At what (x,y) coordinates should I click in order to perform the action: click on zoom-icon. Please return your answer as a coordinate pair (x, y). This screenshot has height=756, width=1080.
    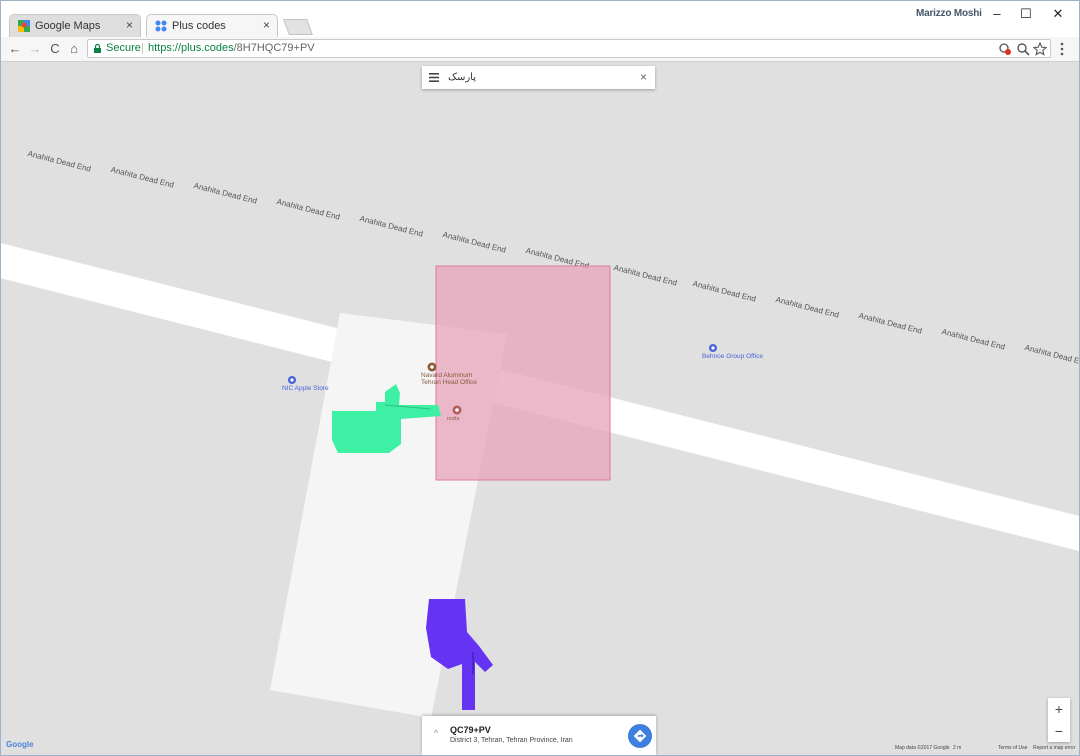
    Looking at the image, I should click on (1023, 49).